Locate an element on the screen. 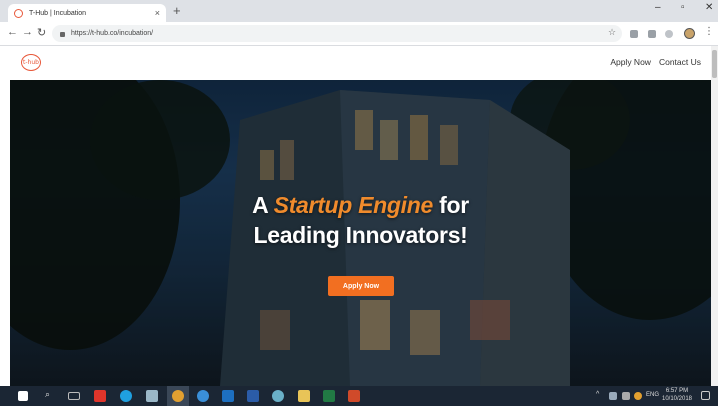  forward-icon: → is located at coordinates (27, 32).